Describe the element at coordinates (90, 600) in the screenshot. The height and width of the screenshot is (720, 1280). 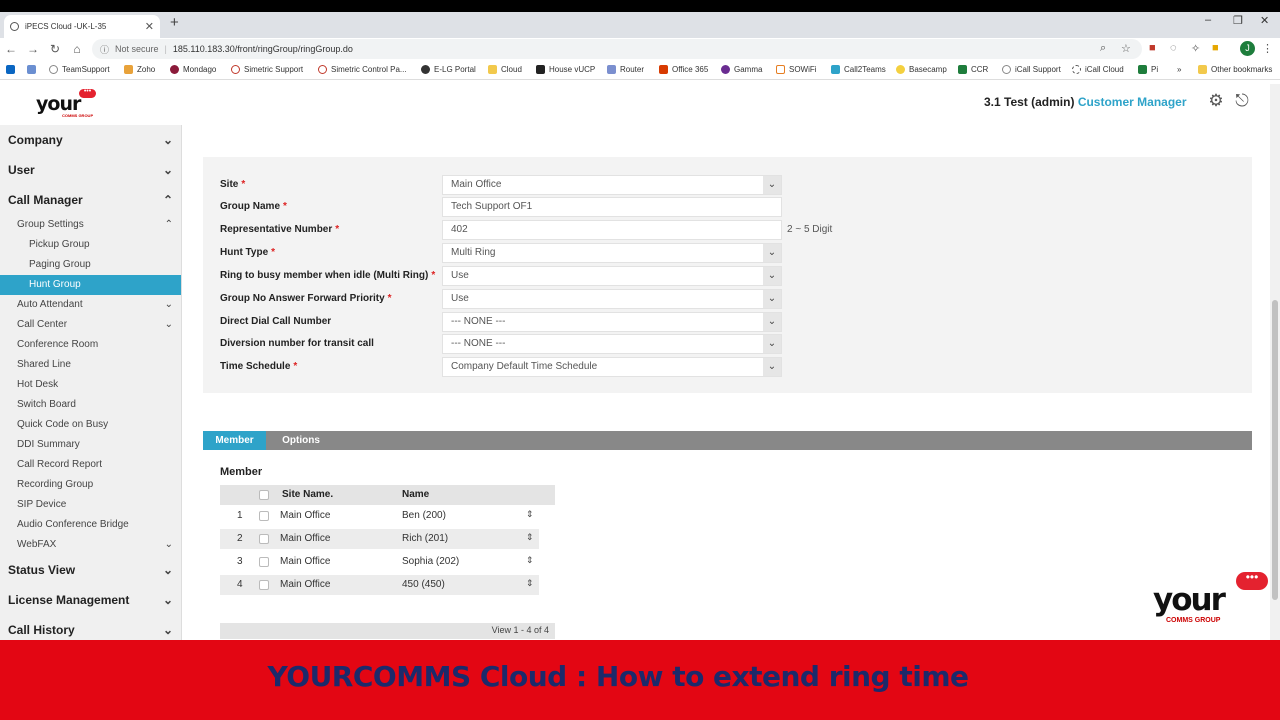
I see `sidebar-item-license-management: License Management ⌄` at that location.